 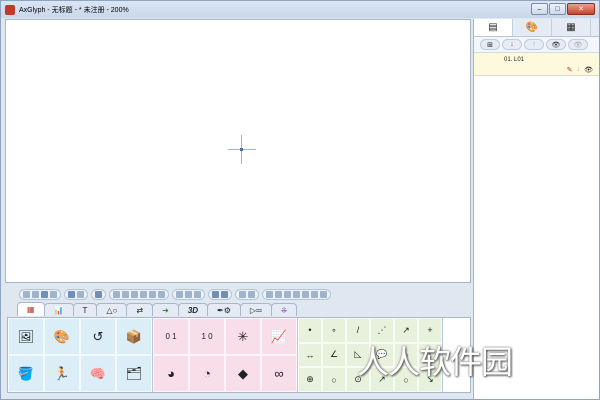 What do you see at coordinates (243, 336) in the screenshot?
I see `palette-cell: ✳` at bounding box center [243, 336].